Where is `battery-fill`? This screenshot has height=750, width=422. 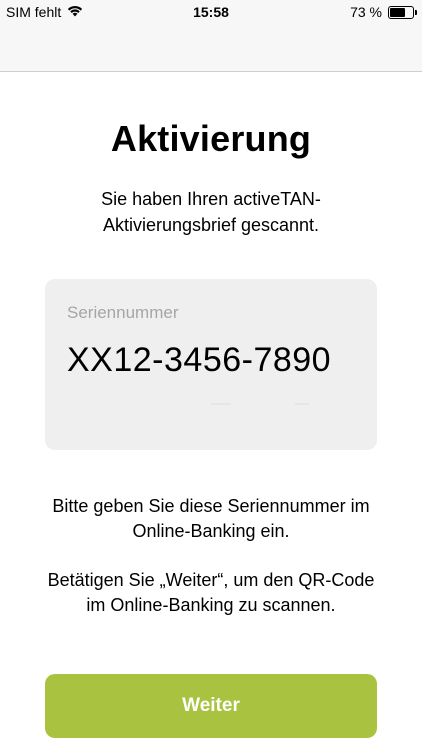 battery-fill is located at coordinates (397, 12).